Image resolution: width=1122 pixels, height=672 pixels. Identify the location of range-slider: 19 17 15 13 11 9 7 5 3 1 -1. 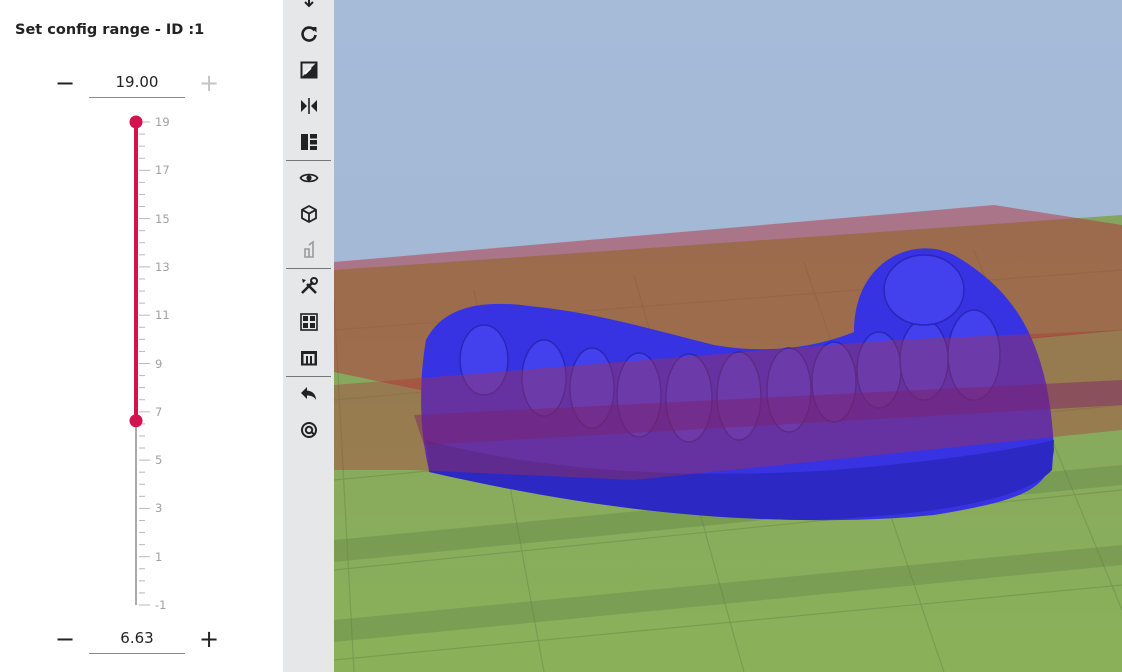
(160, 365).